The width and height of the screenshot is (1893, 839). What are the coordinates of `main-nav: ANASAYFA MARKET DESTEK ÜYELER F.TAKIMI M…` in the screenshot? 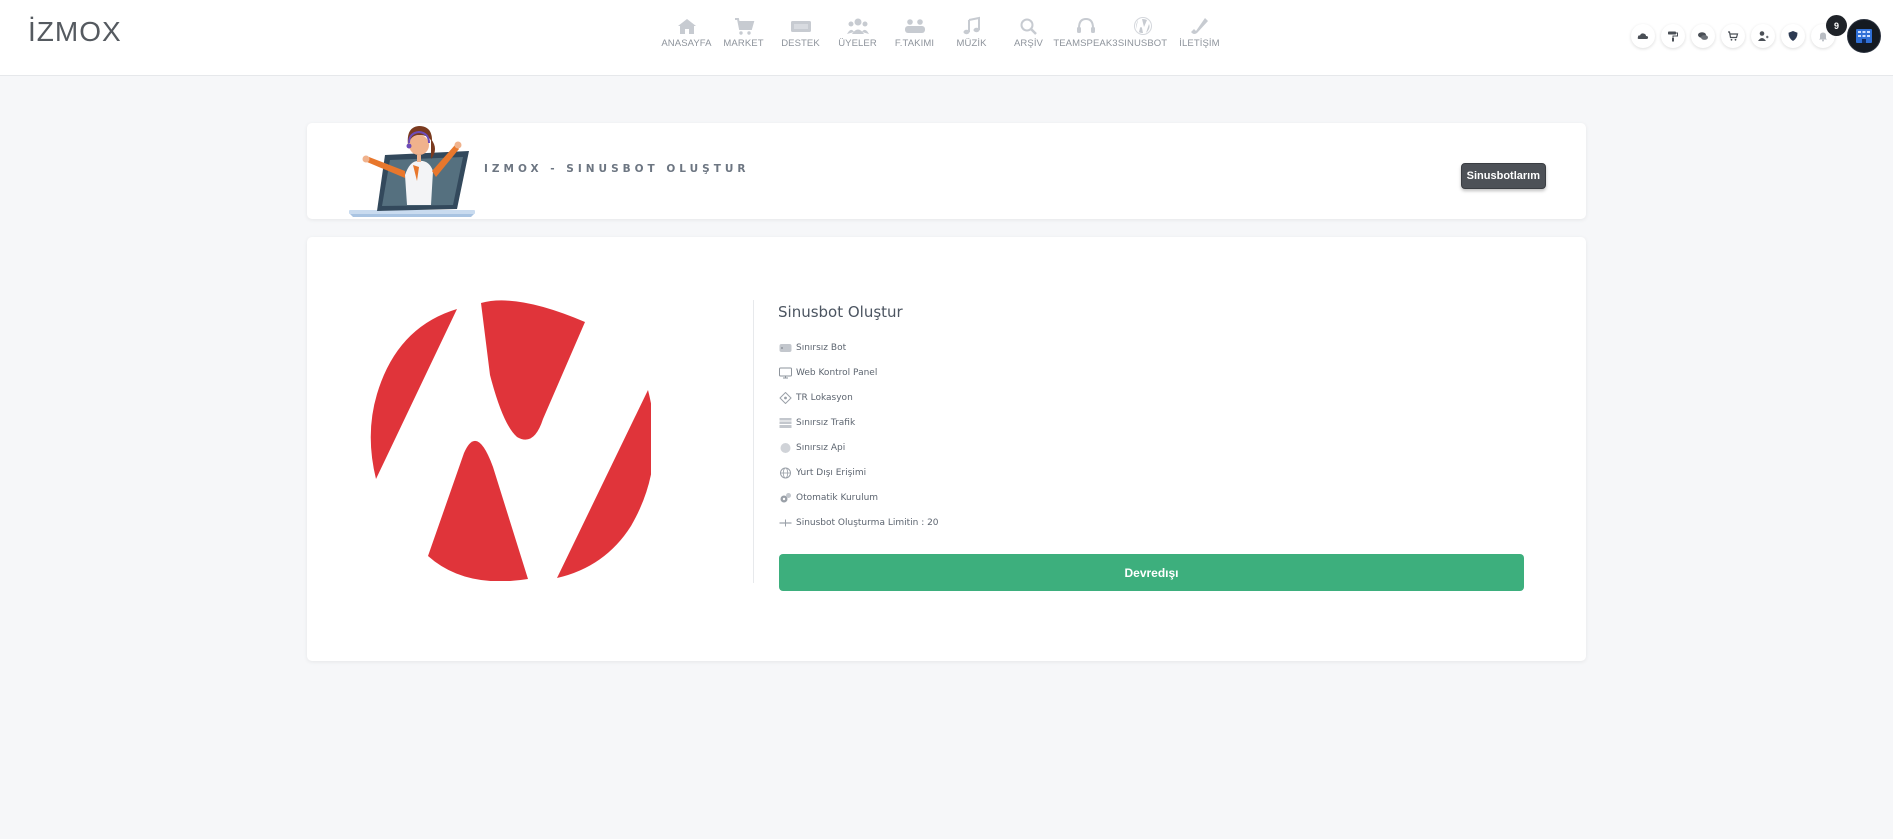 It's located at (943, 32).